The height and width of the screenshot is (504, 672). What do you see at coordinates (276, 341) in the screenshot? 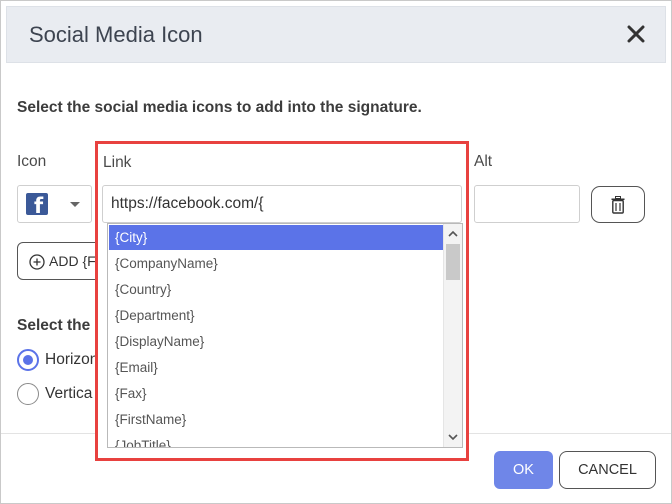
I see `dropdown-option: {DisplayName}` at bounding box center [276, 341].